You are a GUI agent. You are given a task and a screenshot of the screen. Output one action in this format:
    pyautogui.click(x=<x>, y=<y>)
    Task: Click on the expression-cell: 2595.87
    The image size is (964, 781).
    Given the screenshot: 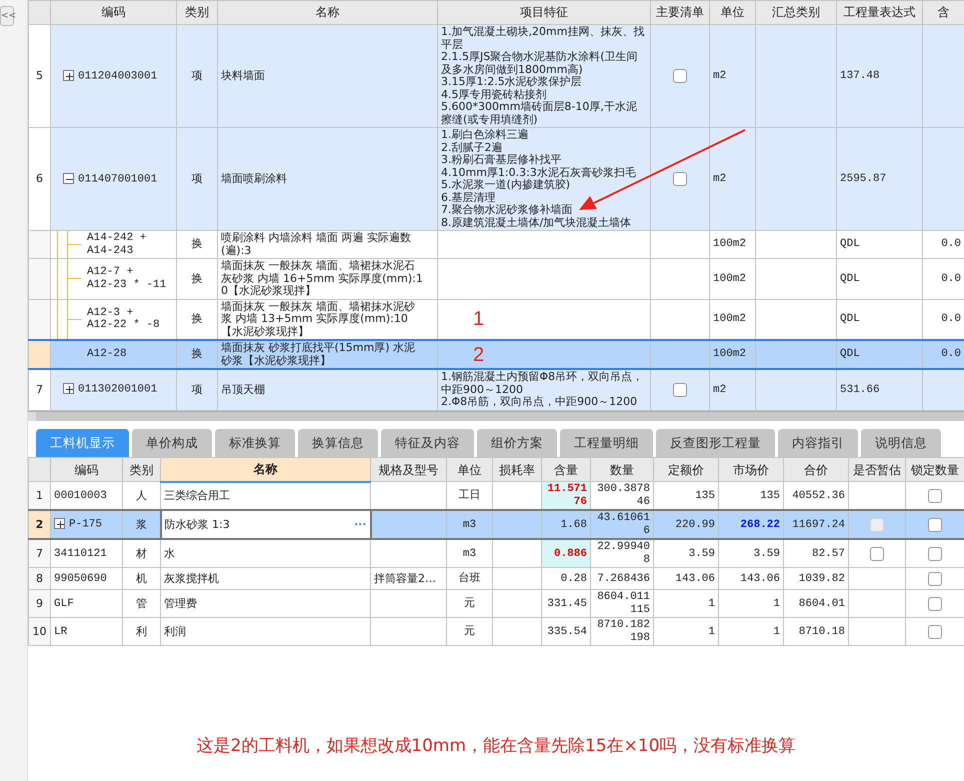 What is the action you would take?
    pyautogui.click(x=879, y=179)
    